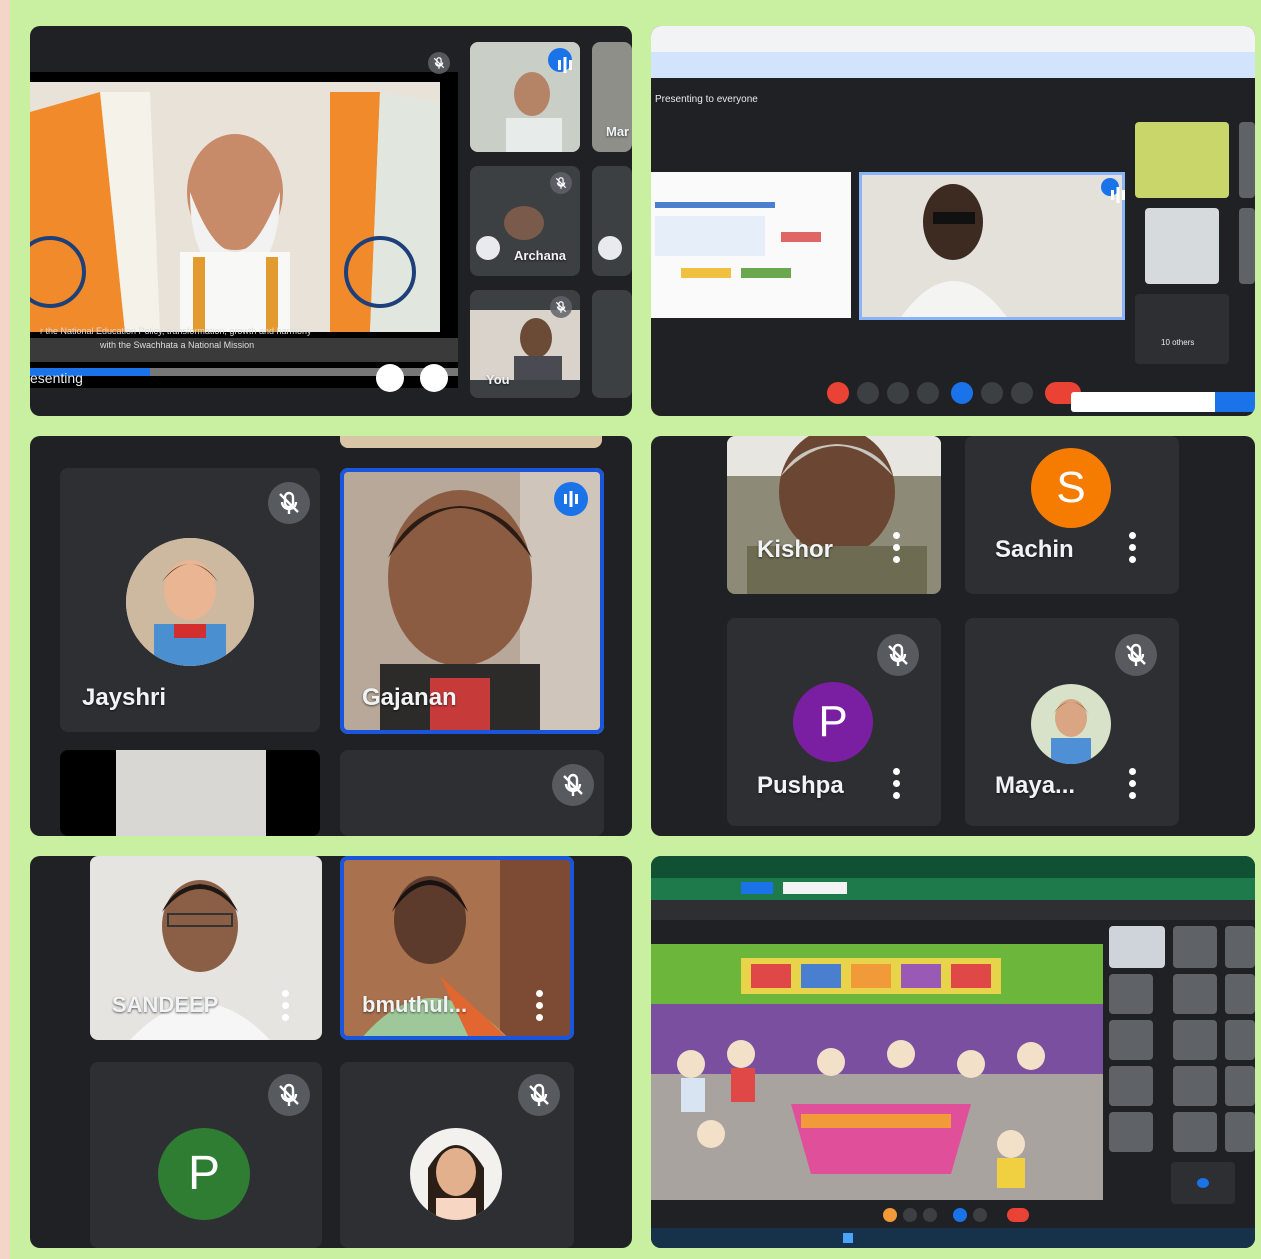  I want to click on start-button, so click(848, 1238).